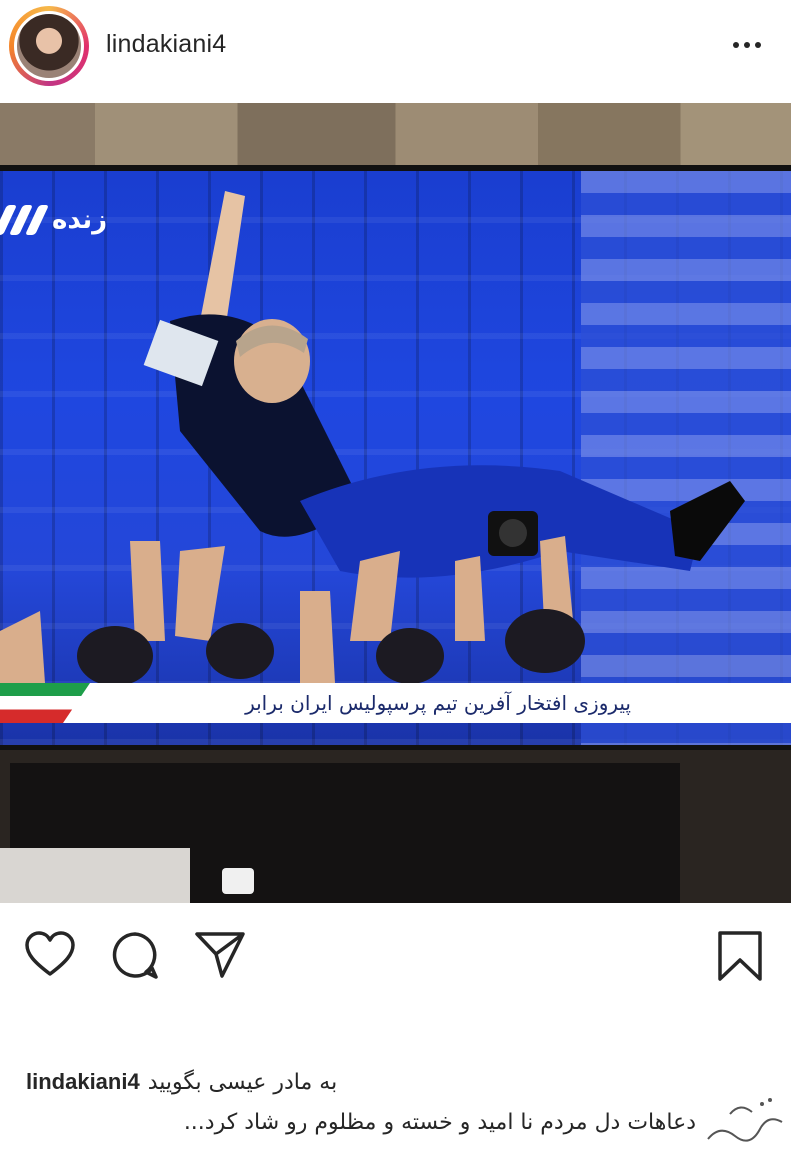  I want to click on heart-icon, so click(50, 954).